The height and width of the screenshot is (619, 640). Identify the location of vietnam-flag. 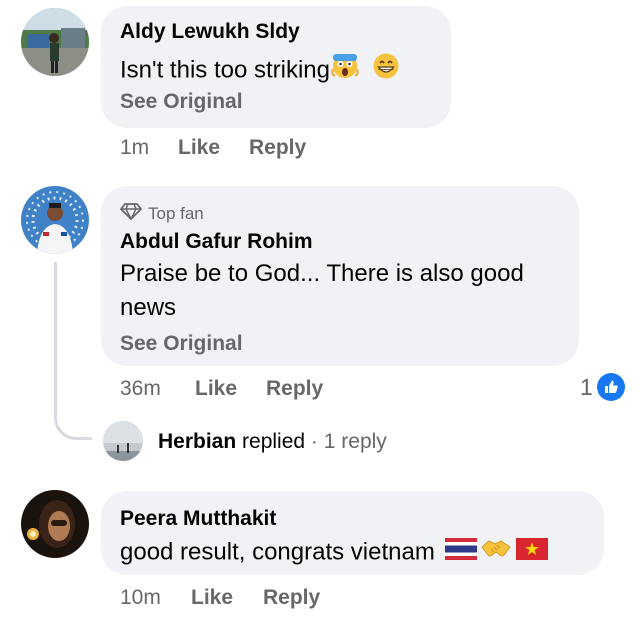
(531, 553).